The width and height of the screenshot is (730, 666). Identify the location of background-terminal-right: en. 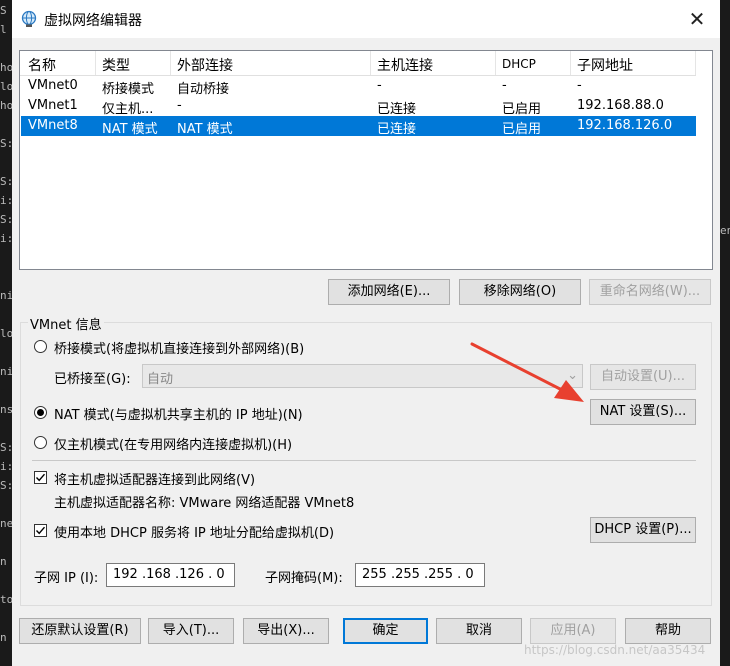
(725, 333).